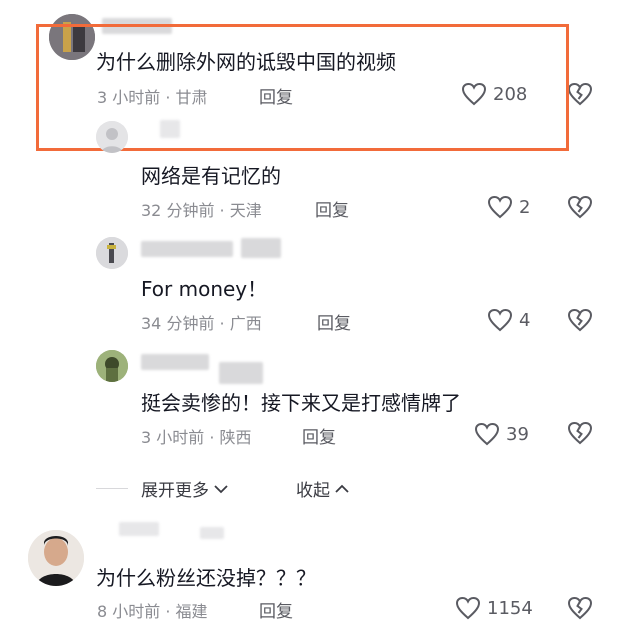 The image size is (619, 640). I want to click on comment-time: 8 小时前 · 福建, so click(152, 611).